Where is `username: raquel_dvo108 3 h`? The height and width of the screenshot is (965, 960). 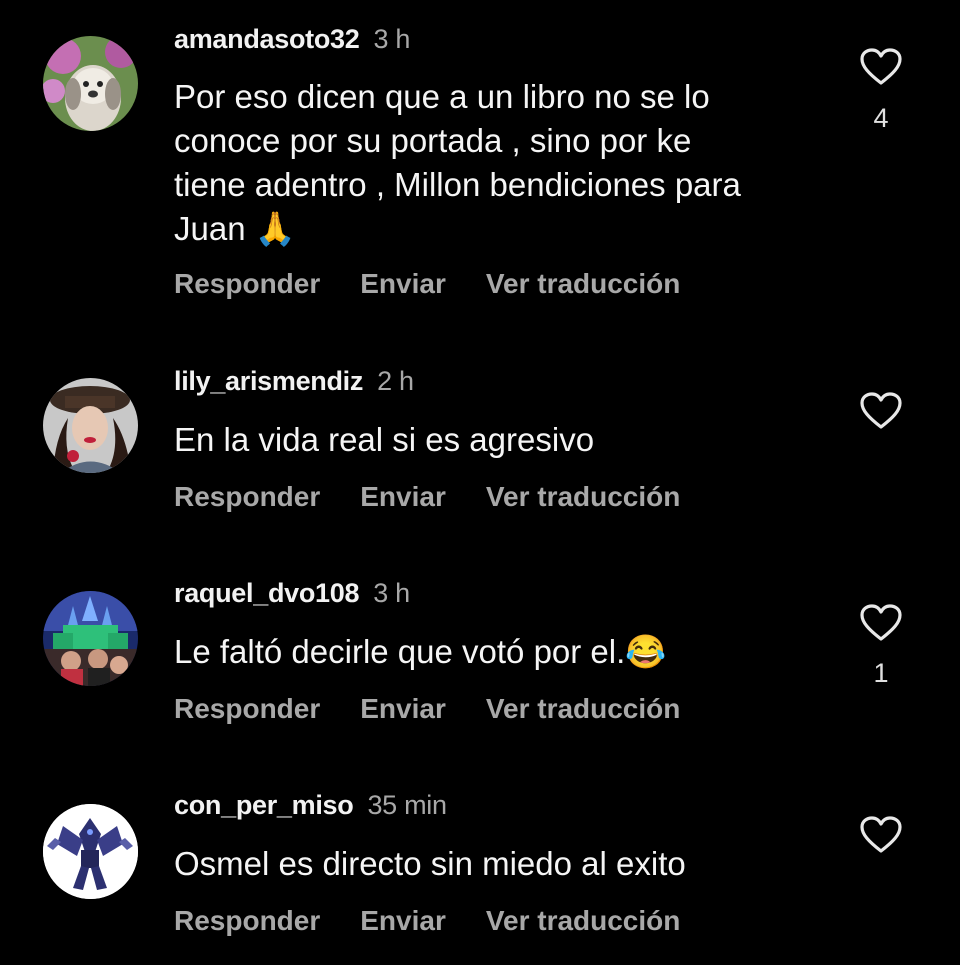 username: raquel_dvo108 3 h is located at coordinates (292, 593).